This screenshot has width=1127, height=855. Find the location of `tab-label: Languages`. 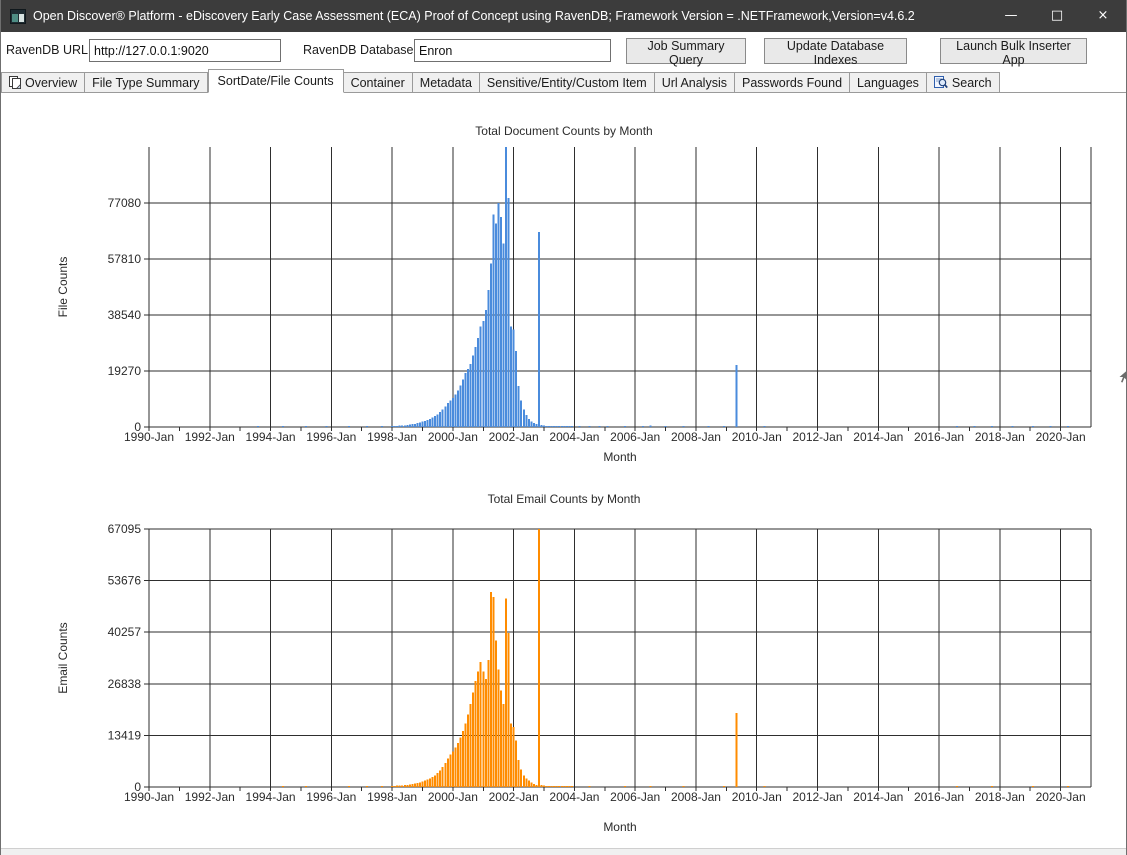

tab-label: Languages is located at coordinates (888, 82).